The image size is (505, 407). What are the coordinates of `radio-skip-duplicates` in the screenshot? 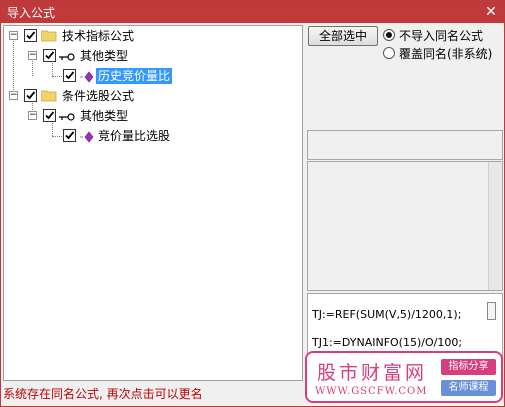 It's located at (389, 35).